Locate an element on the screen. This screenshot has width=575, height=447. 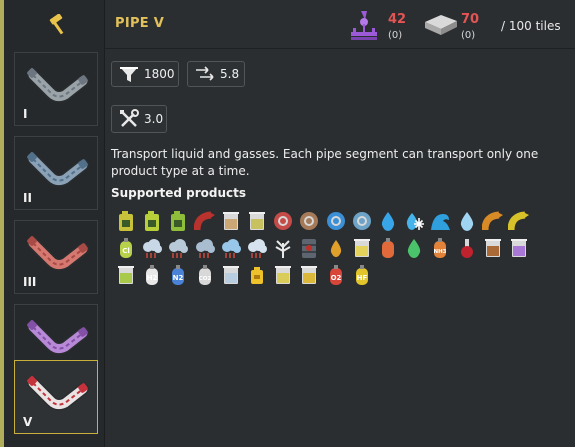
page-title: PIPE V is located at coordinates (140, 23).